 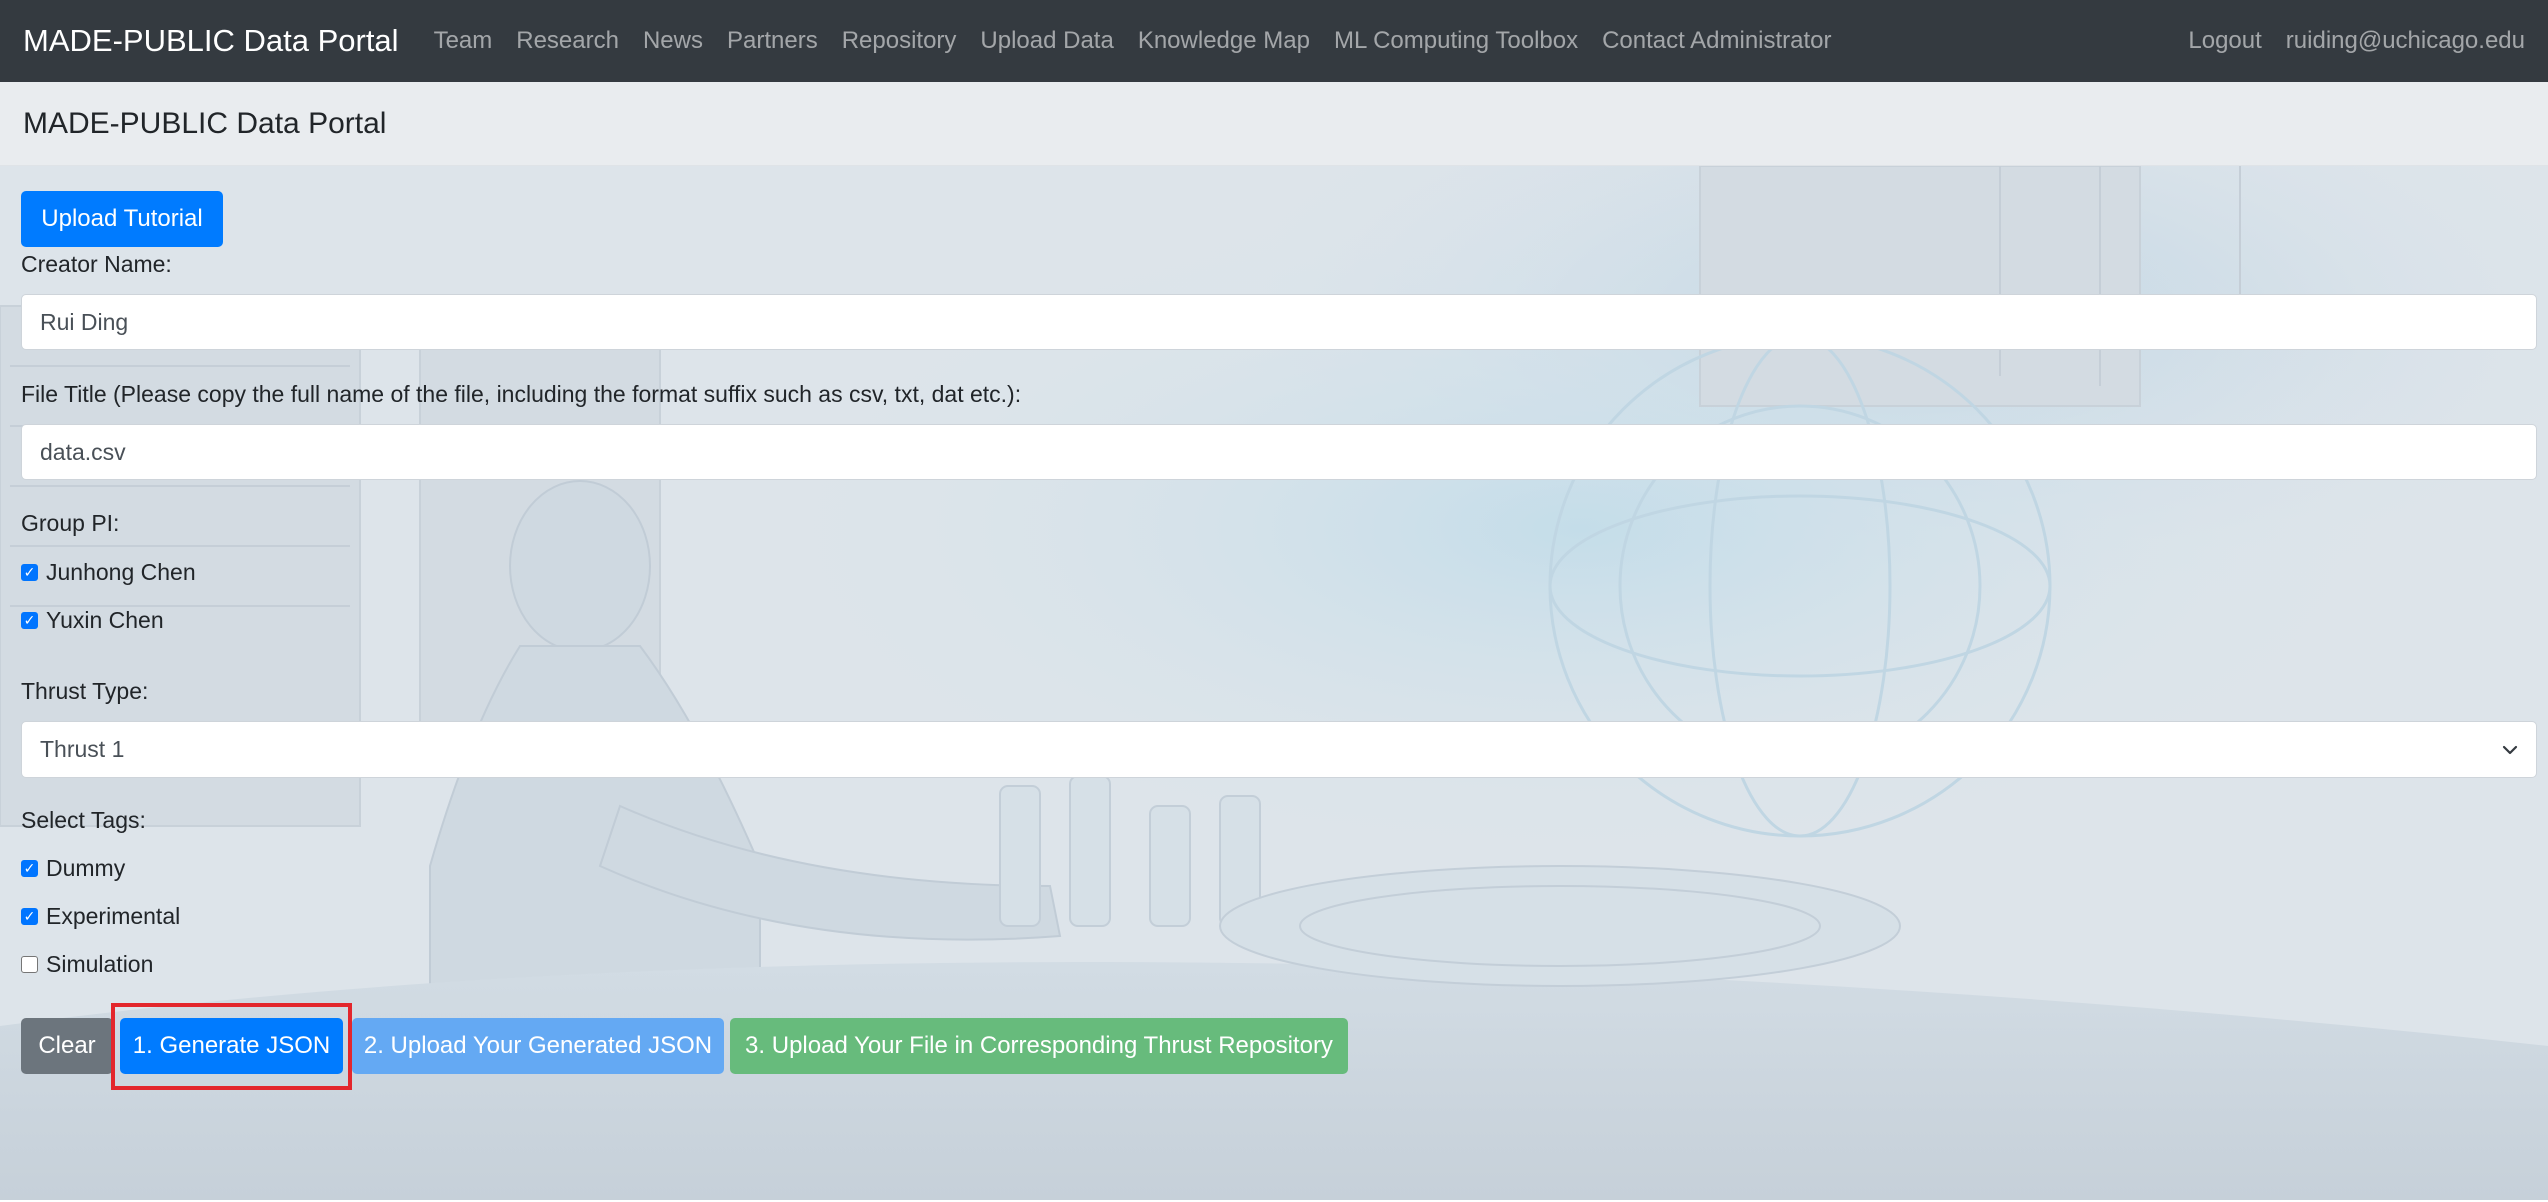 I want to click on upload-tutorial-button: Upload Tutorial, so click(x=122, y=219).